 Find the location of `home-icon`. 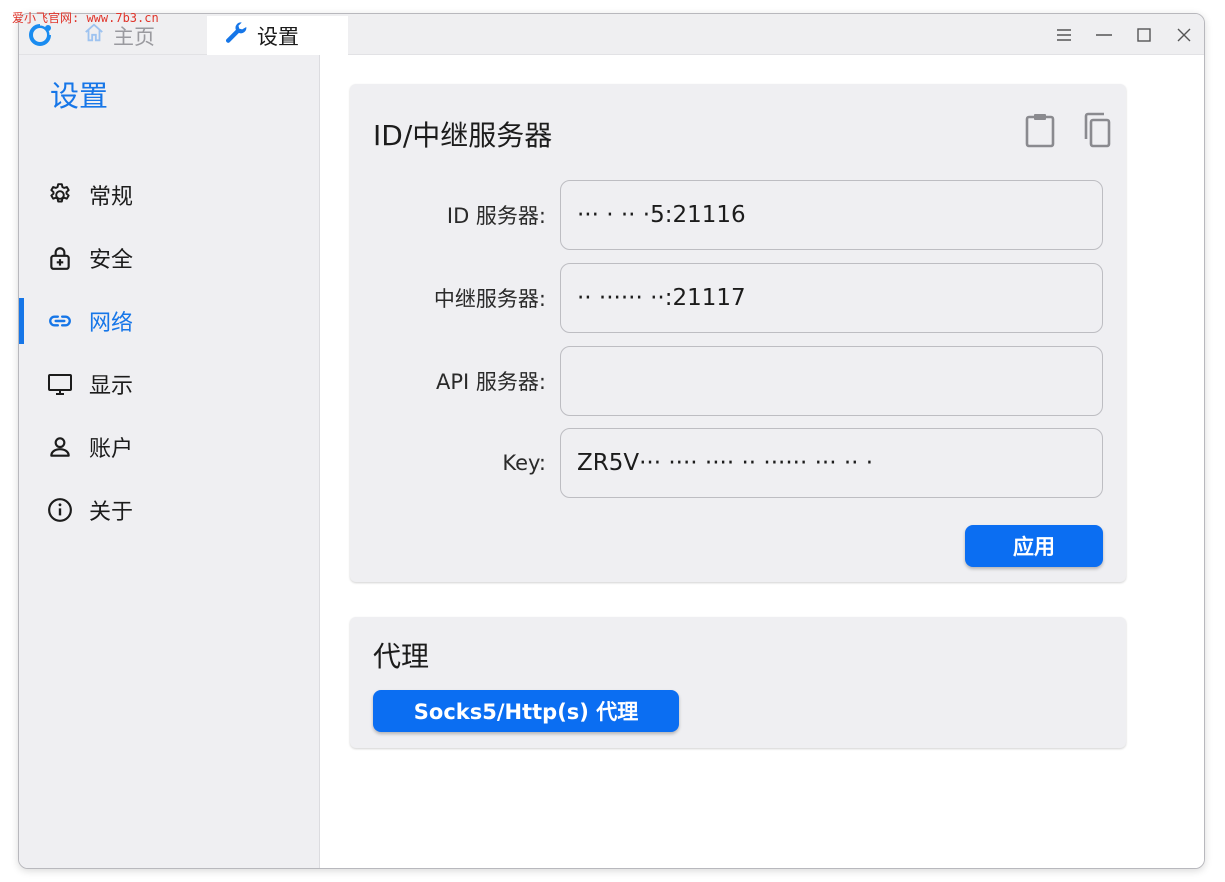

home-icon is located at coordinates (98, 35).